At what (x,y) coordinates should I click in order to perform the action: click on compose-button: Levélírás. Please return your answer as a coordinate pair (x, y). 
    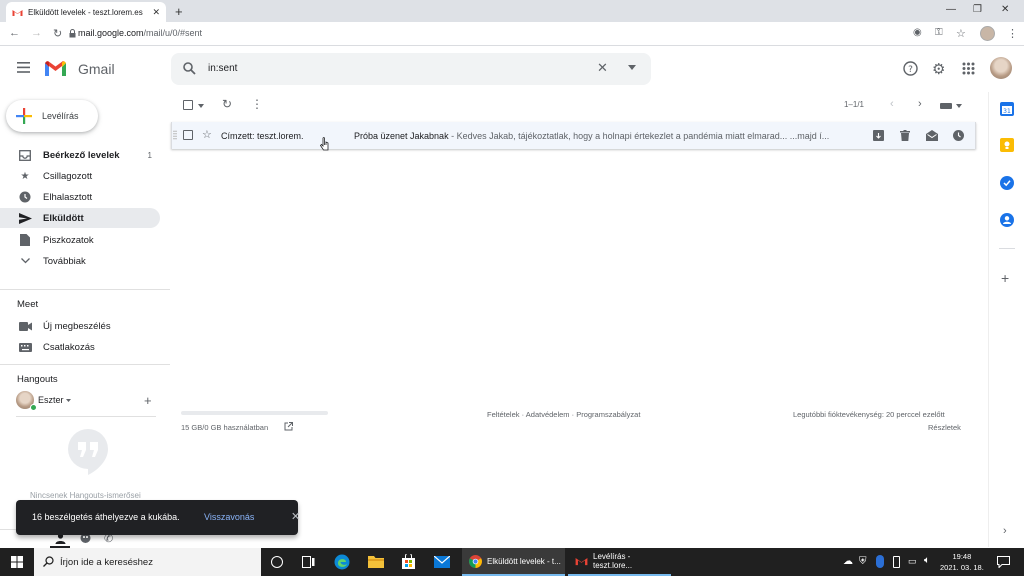
    Looking at the image, I should click on (52, 116).